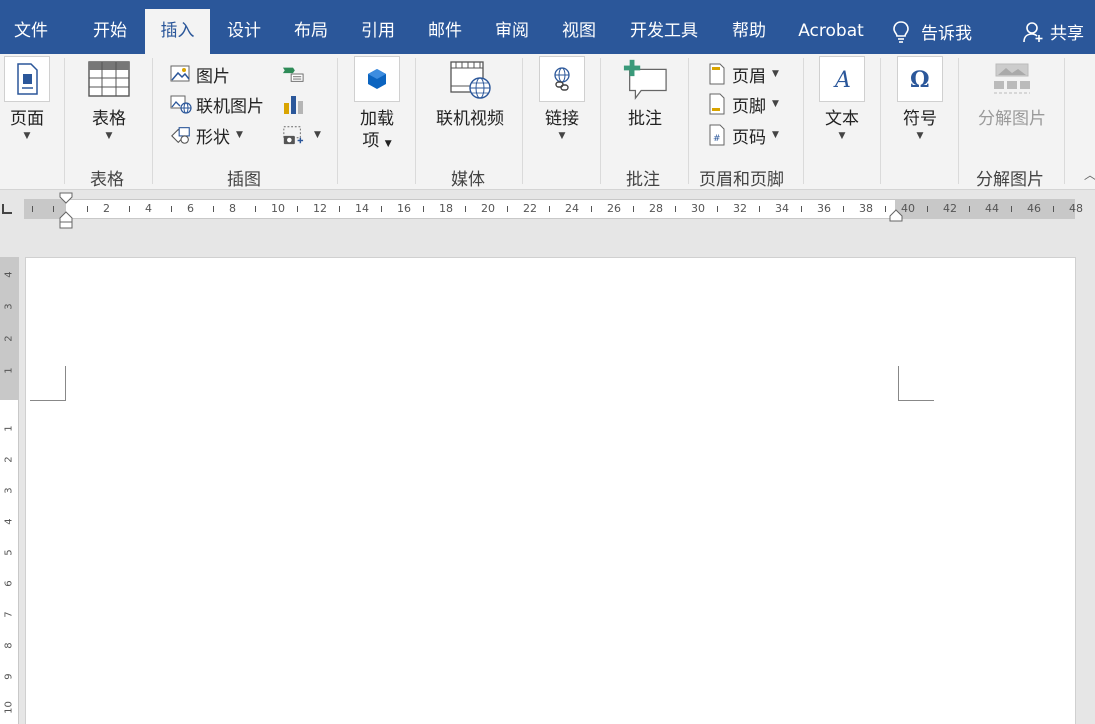  I want to click on group-label-comments: 批注, so click(643, 180).